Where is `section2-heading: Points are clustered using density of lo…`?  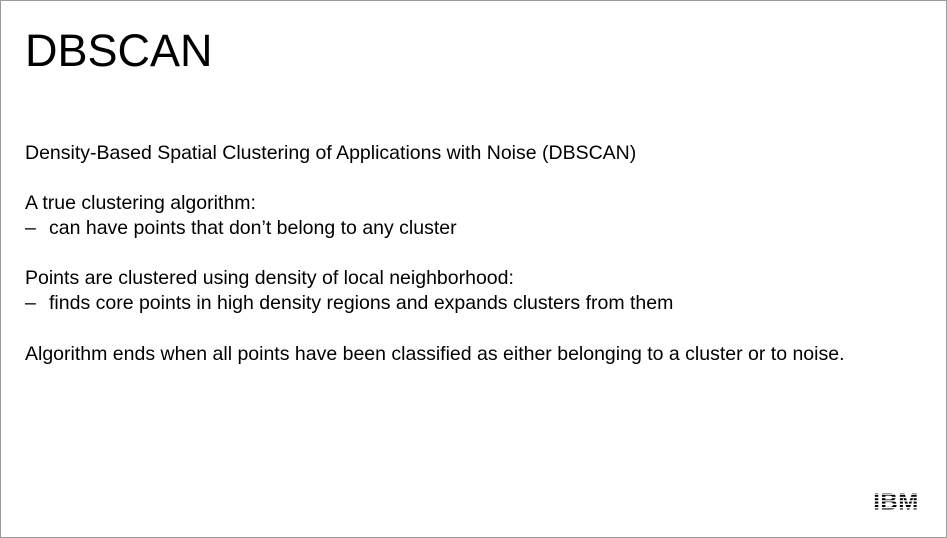 section2-heading: Points are clustered using density of lo… is located at coordinates (269, 278).